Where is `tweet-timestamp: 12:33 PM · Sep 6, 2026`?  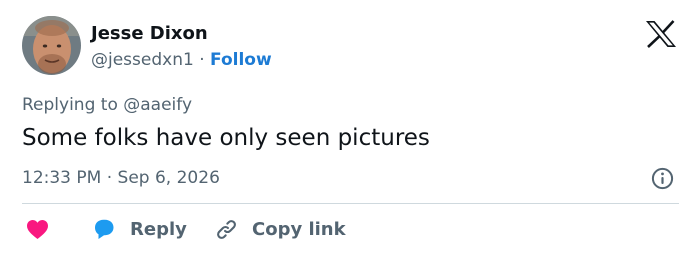 tweet-timestamp: 12:33 PM · Sep 6, 2026 is located at coordinates (121, 178).